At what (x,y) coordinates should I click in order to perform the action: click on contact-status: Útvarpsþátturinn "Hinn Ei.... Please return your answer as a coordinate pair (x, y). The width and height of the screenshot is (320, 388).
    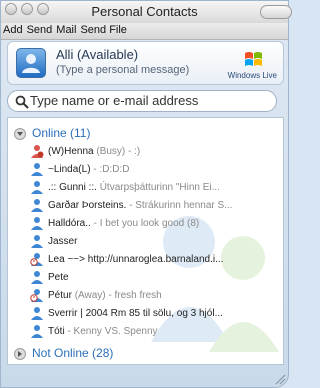
    Looking at the image, I should click on (158, 187).